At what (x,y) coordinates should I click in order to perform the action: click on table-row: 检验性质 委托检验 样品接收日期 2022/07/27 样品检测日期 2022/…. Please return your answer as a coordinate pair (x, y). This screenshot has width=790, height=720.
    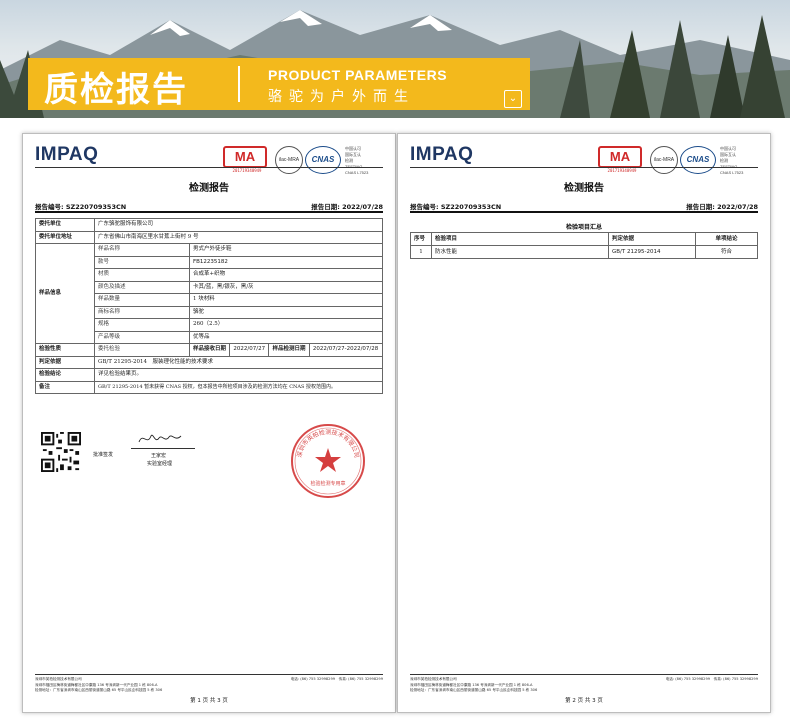
    Looking at the image, I should click on (209, 350).